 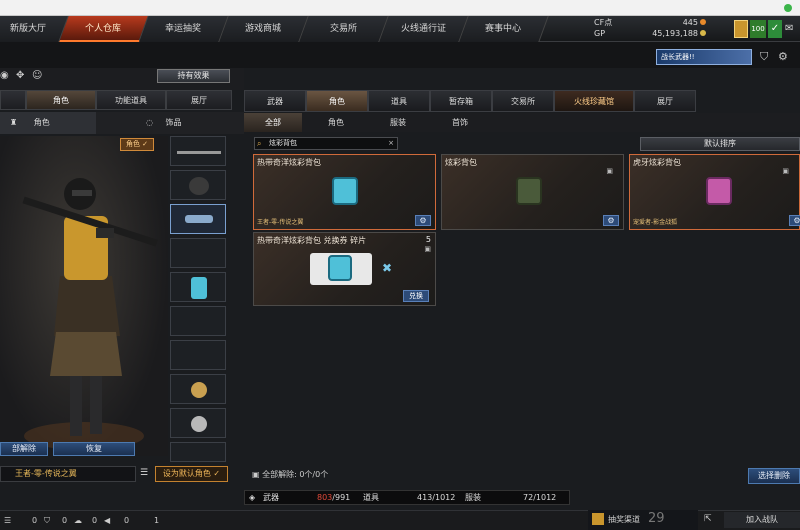 I want to click on sound-icon: ◀, so click(x=107, y=521).